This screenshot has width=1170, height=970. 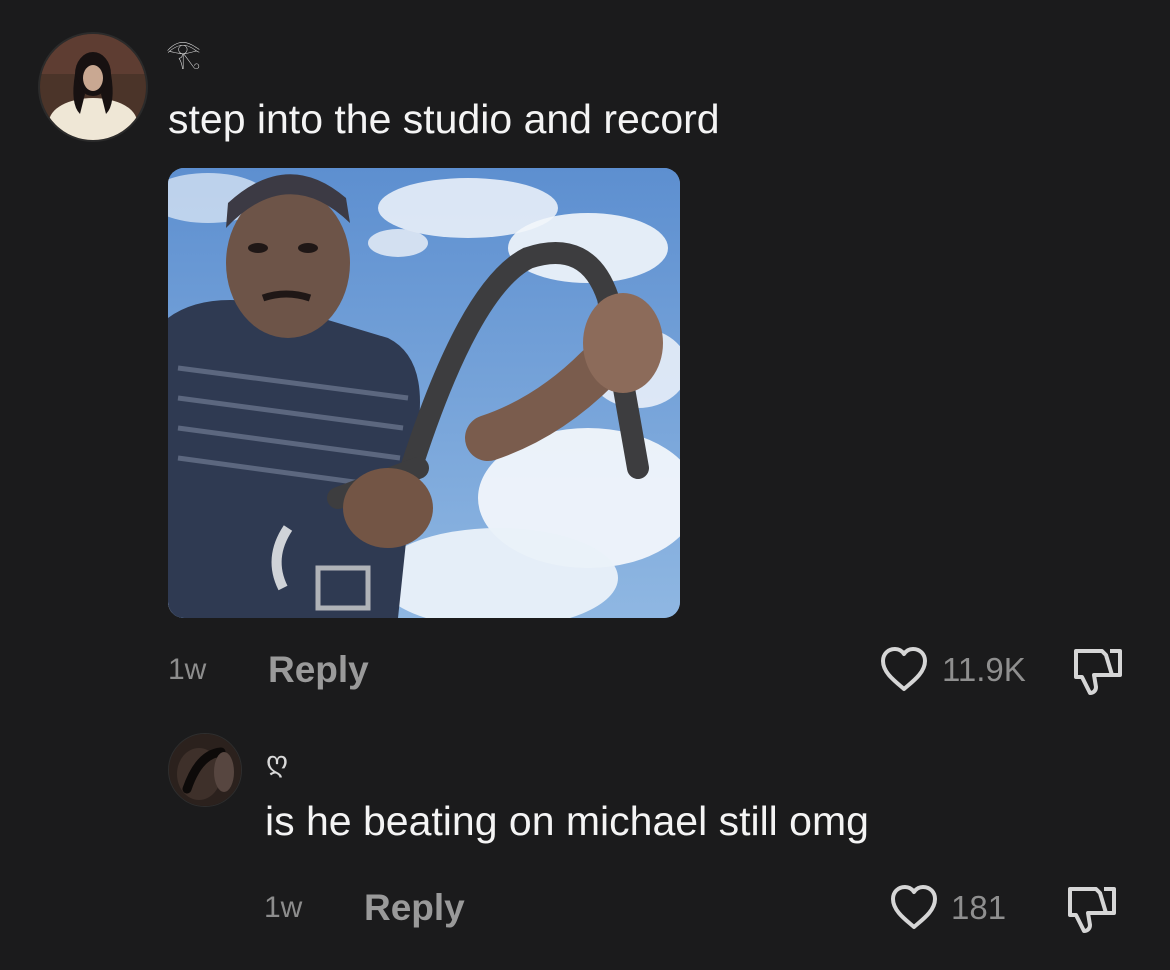 I want to click on comment-text: step into the studio and record, so click(x=444, y=119).